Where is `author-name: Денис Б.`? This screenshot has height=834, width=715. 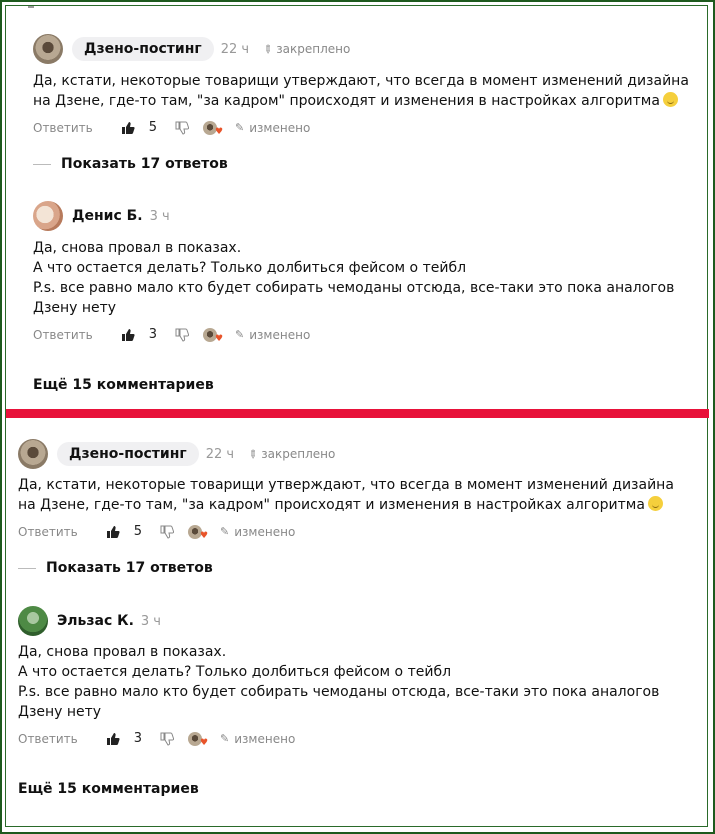 author-name: Денис Б. is located at coordinates (107, 216).